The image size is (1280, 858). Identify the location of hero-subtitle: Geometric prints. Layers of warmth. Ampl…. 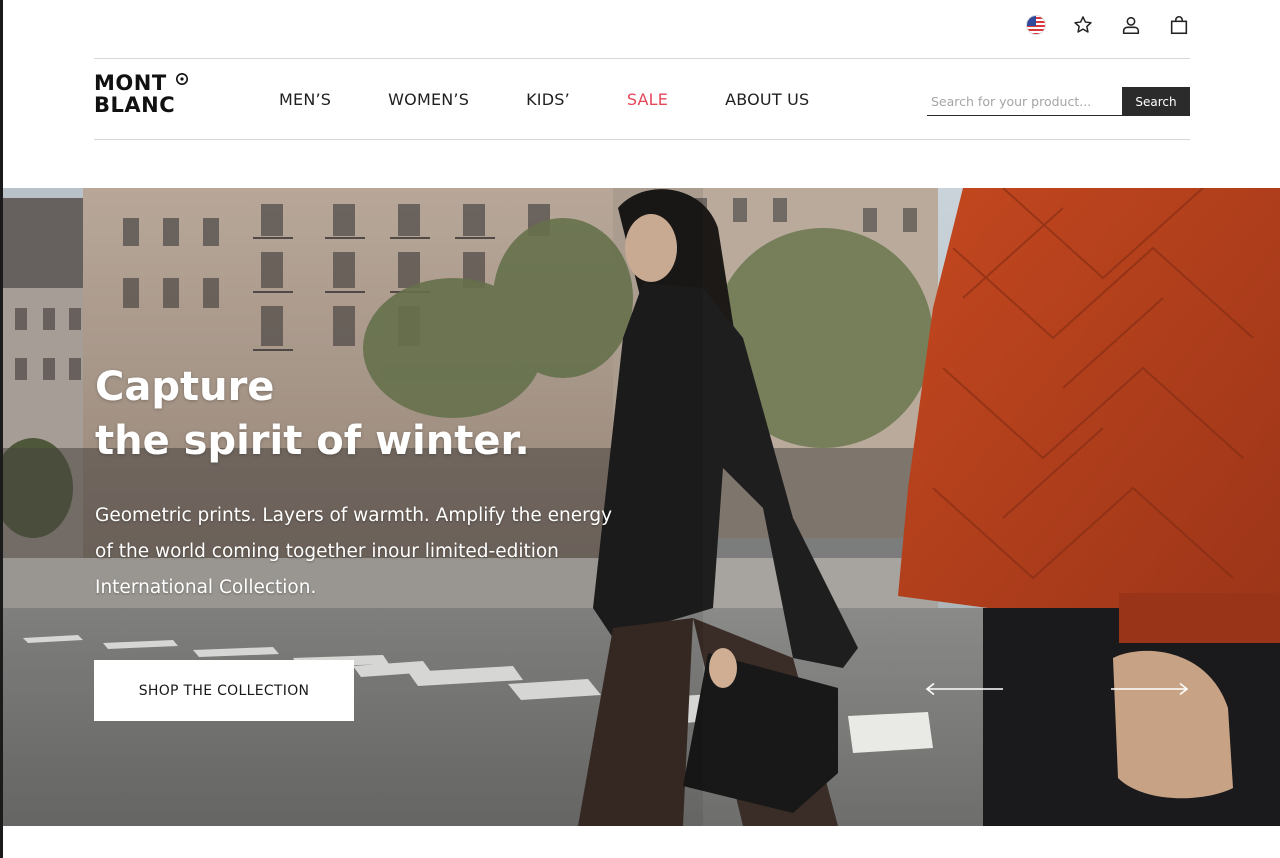
(395, 552).